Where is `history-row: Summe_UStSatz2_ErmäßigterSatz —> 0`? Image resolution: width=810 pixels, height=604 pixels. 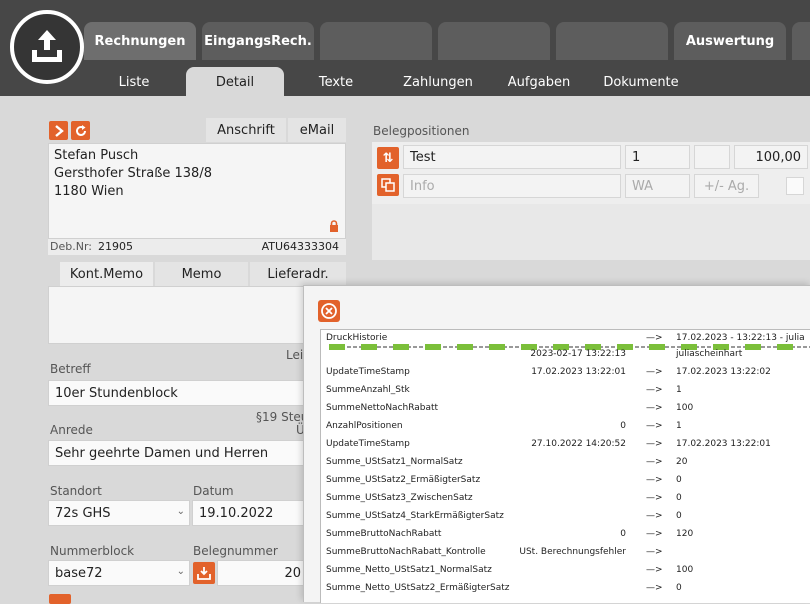
history-row: Summe_UStSatz2_ErmäßigterSatz —> 0 is located at coordinates (565, 481).